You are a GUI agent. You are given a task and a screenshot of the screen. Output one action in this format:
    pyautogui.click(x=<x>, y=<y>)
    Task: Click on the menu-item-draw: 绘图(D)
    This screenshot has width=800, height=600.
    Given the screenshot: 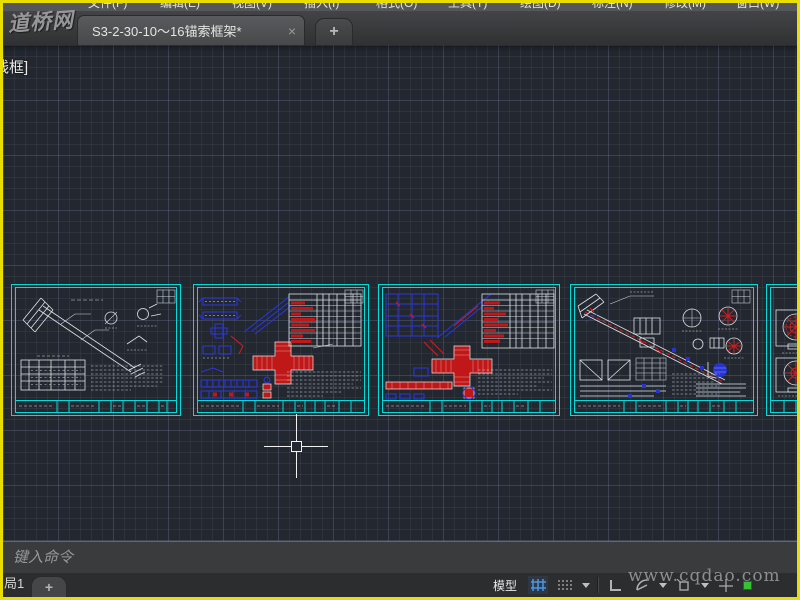 What is the action you would take?
    pyautogui.click(x=540, y=6)
    